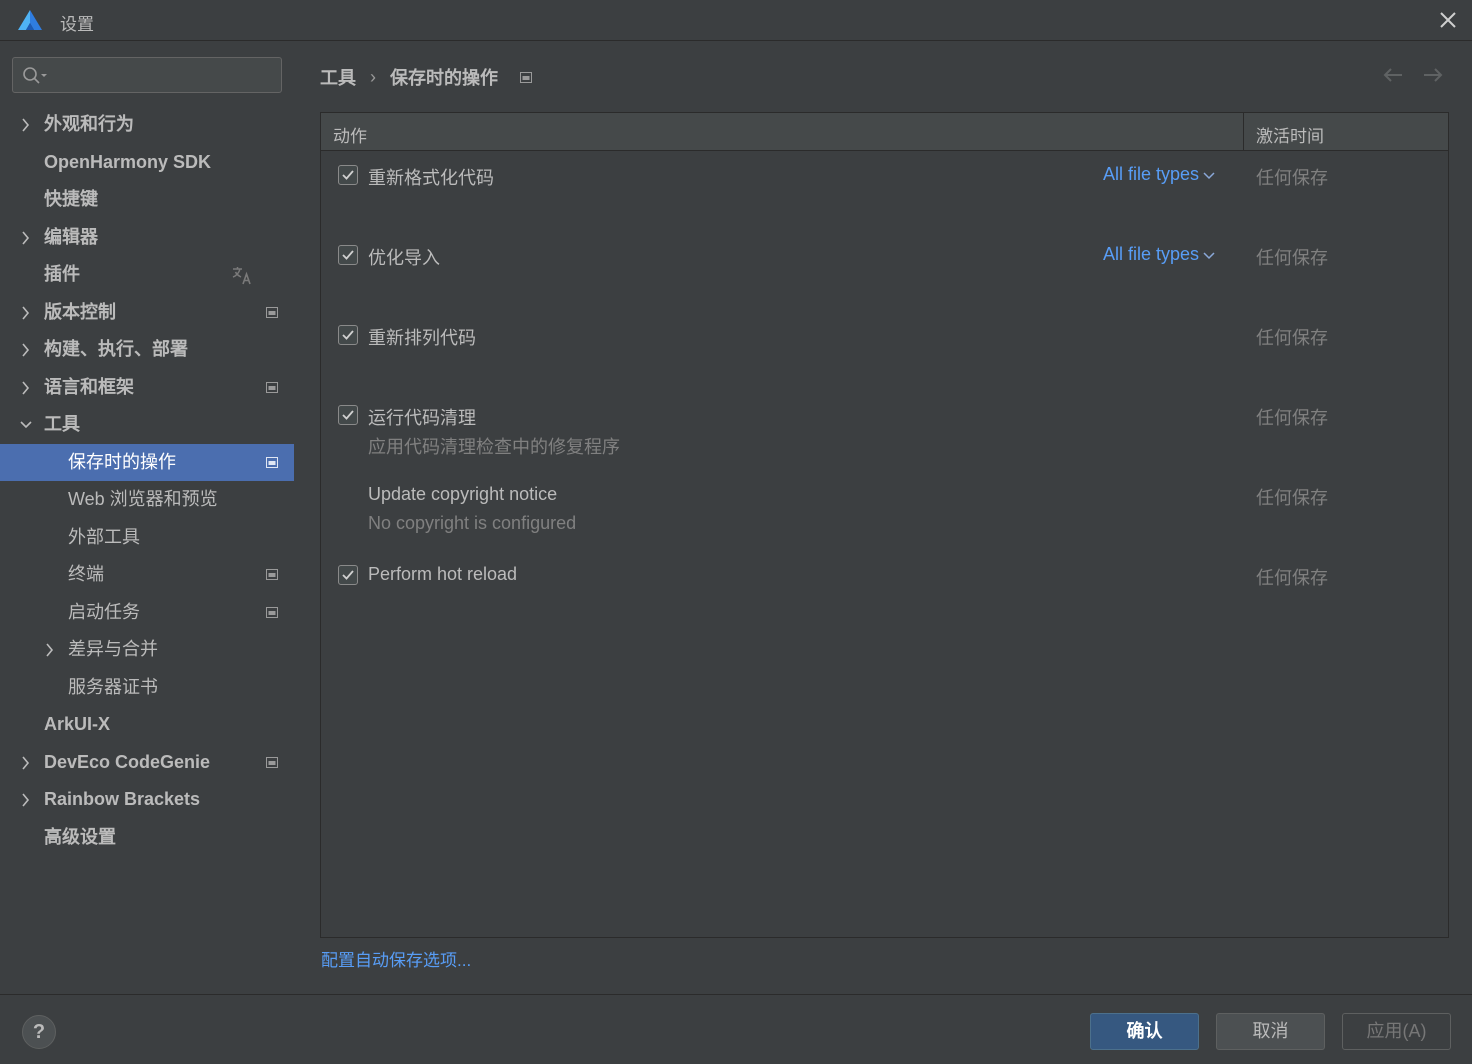 This screenshot has width=1472, height=1064. Describe the element at coordinates (1243, 132) in the screenshot. I see `column-divider` at that location.